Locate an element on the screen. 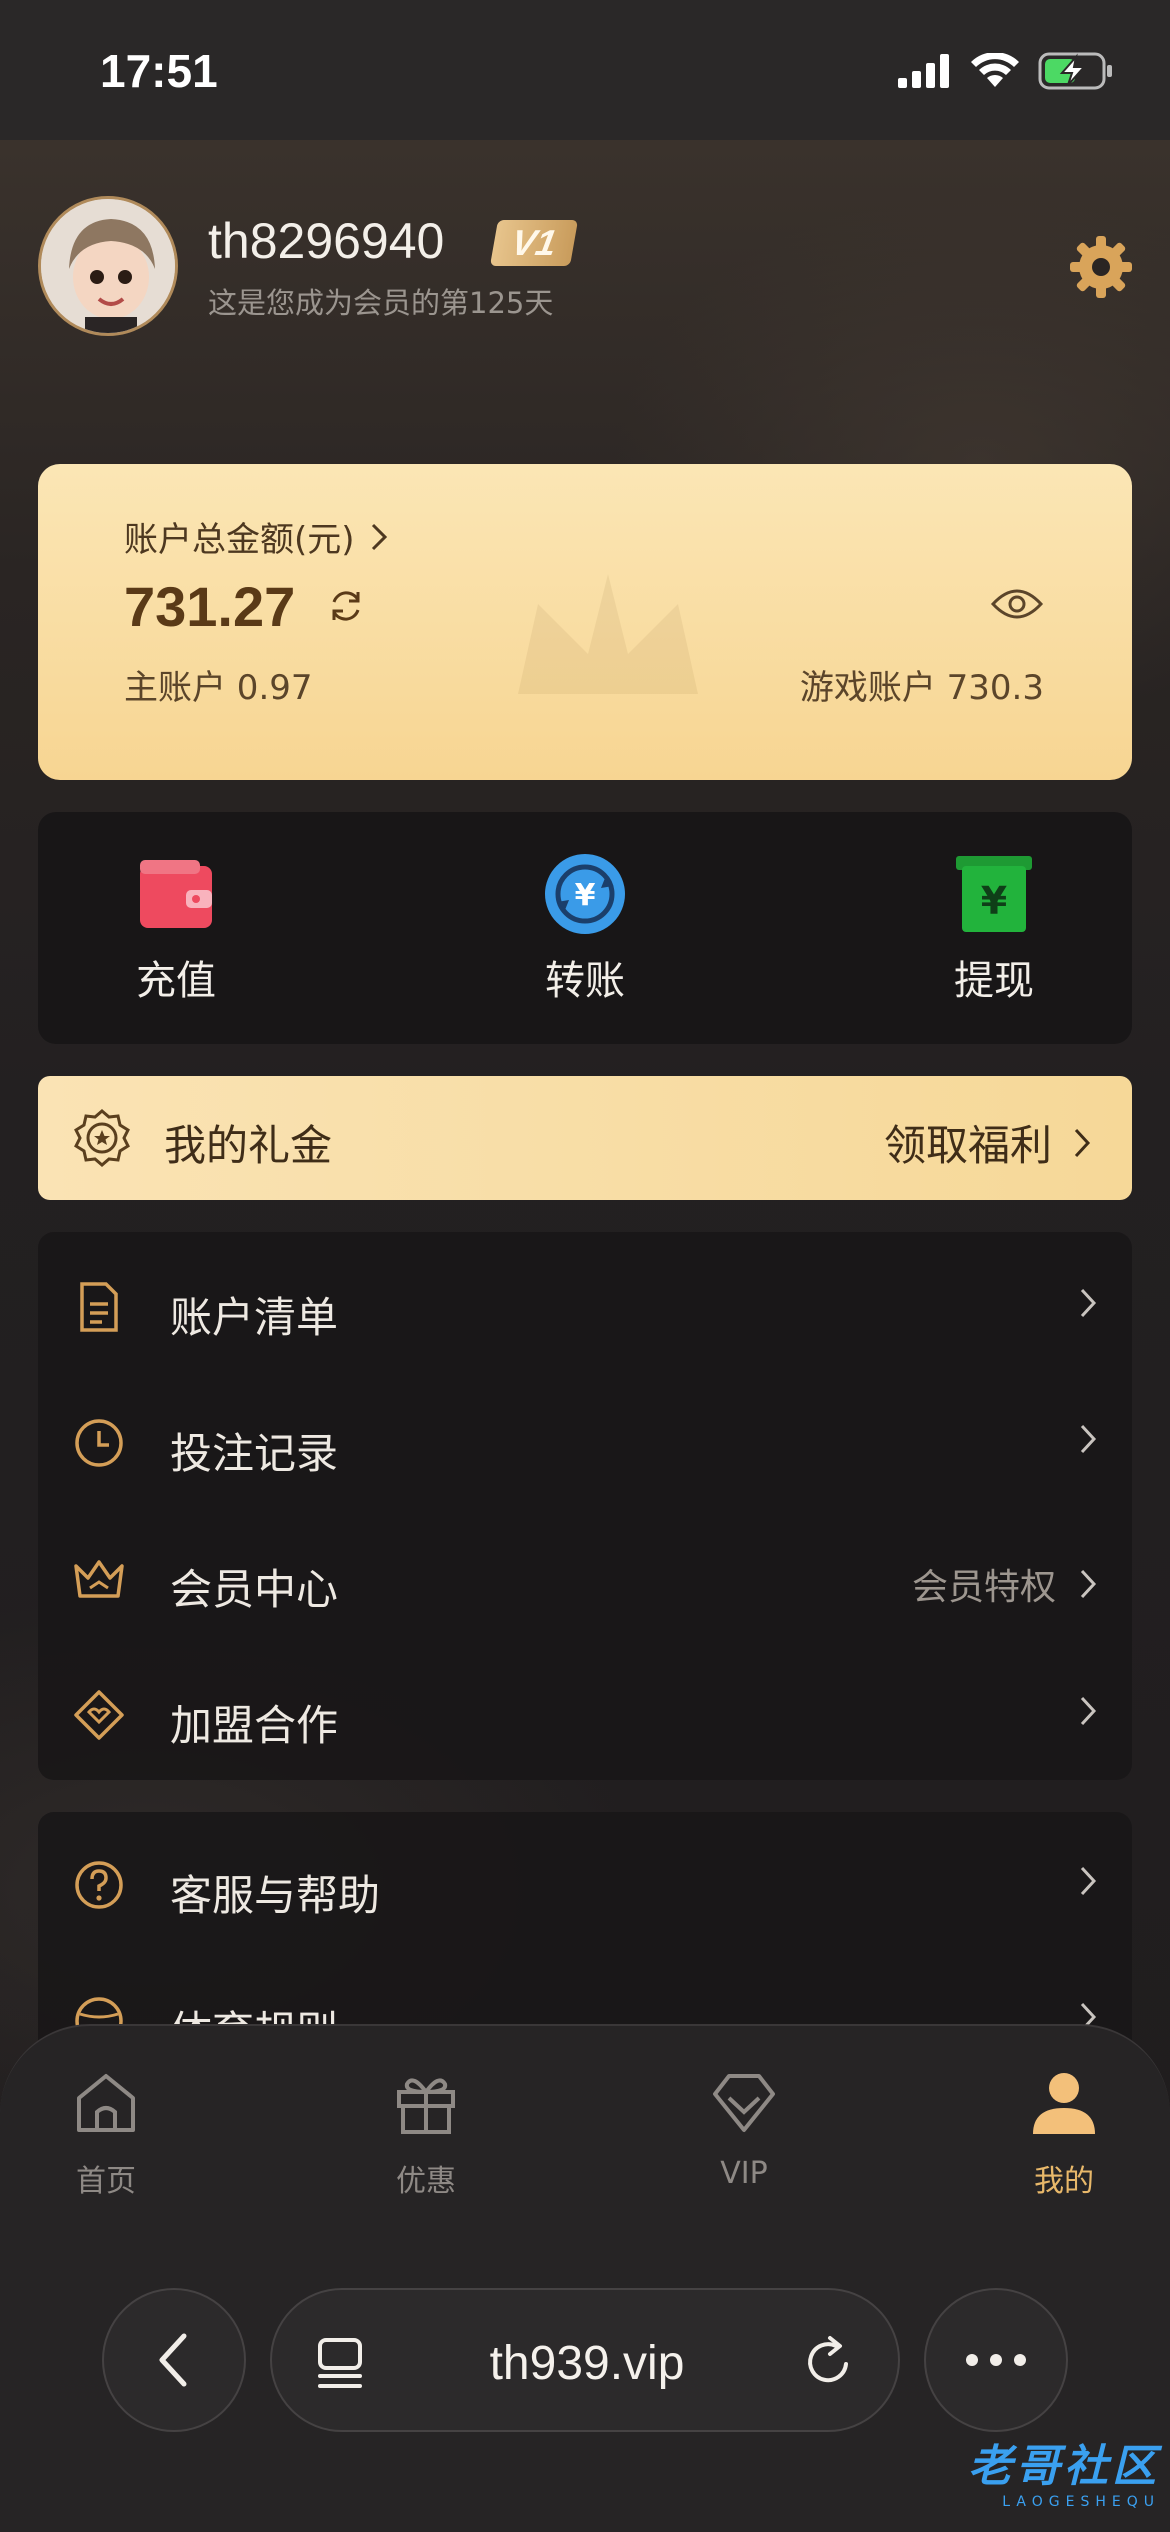  badge-star-icon is located at coordinates (102, 1138).